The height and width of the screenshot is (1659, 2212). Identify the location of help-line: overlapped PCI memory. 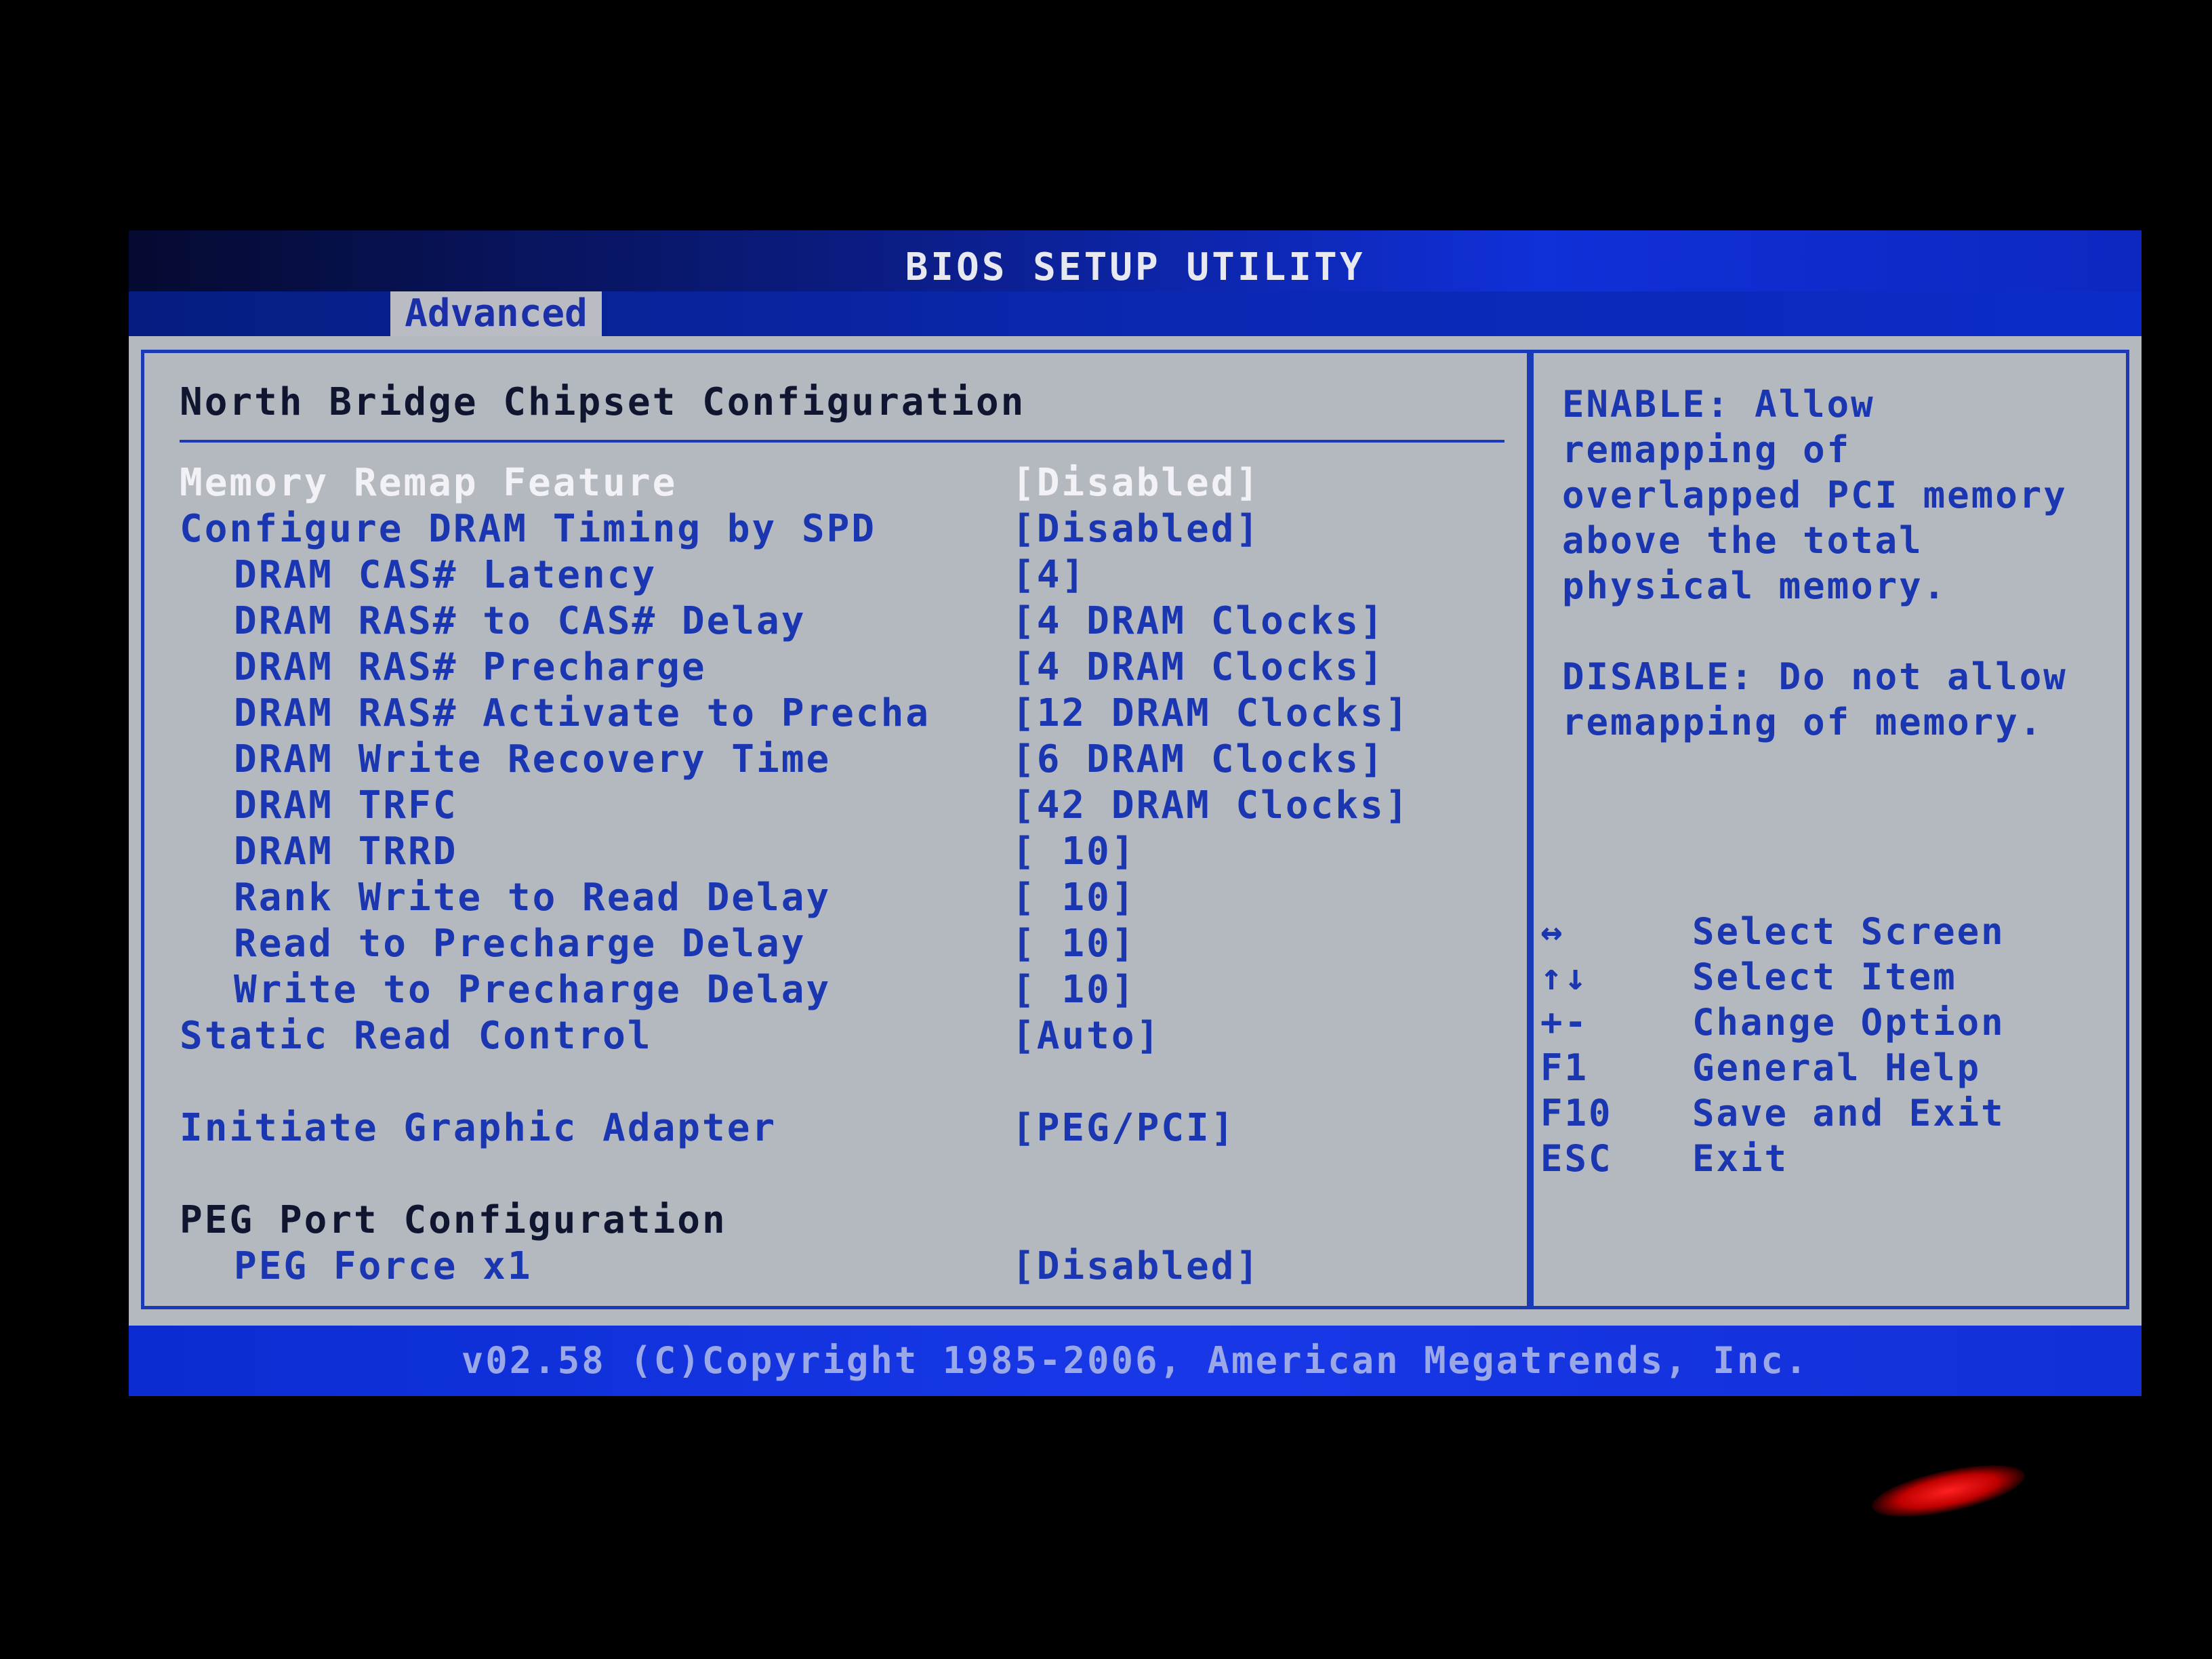
(1815, 495).